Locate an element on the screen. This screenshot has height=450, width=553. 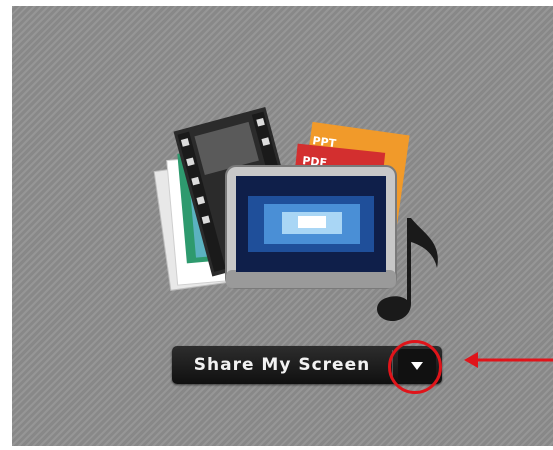
share-my-screen-label: Share My Screen is located at coordinates (282, 365).